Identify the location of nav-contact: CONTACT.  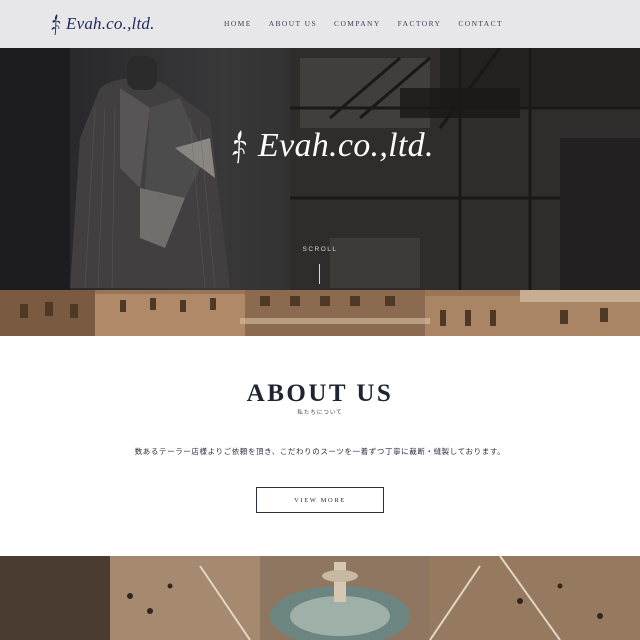
(480, 23).